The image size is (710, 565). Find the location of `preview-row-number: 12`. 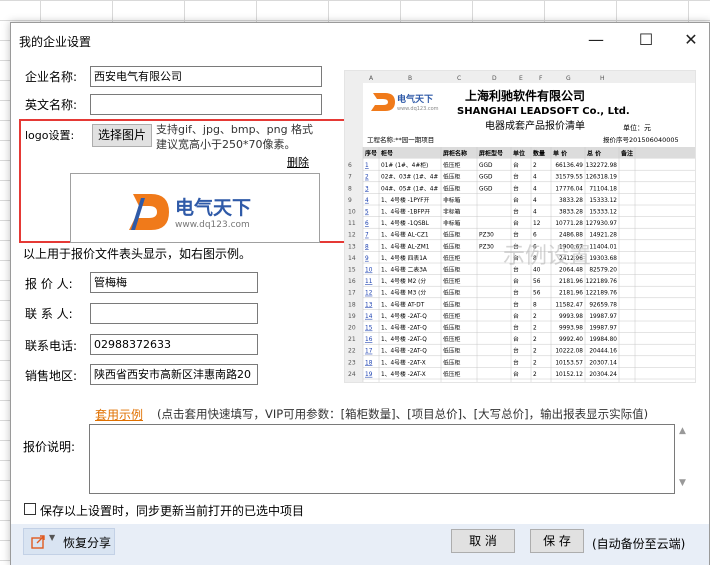

preview-row-number: 12 is located at coordinates (352, 235).